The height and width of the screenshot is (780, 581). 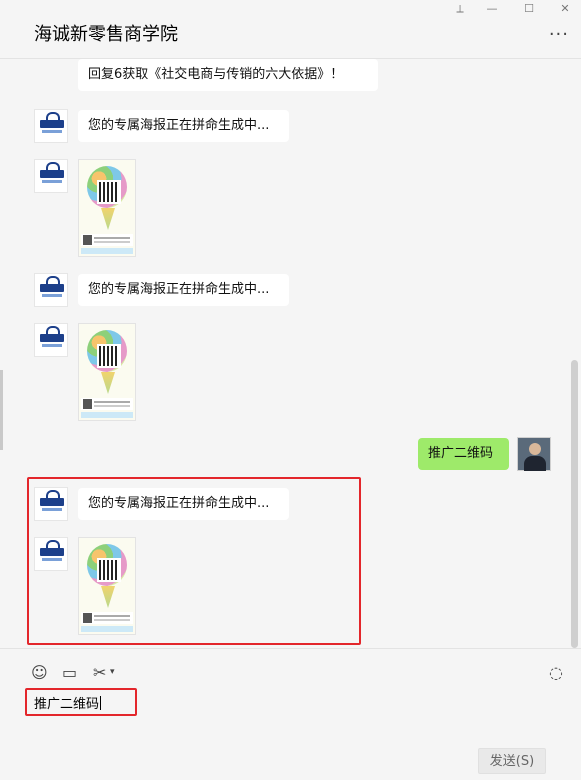 I want to click on scissors-icon: ✂, so click(x=99, y=672).